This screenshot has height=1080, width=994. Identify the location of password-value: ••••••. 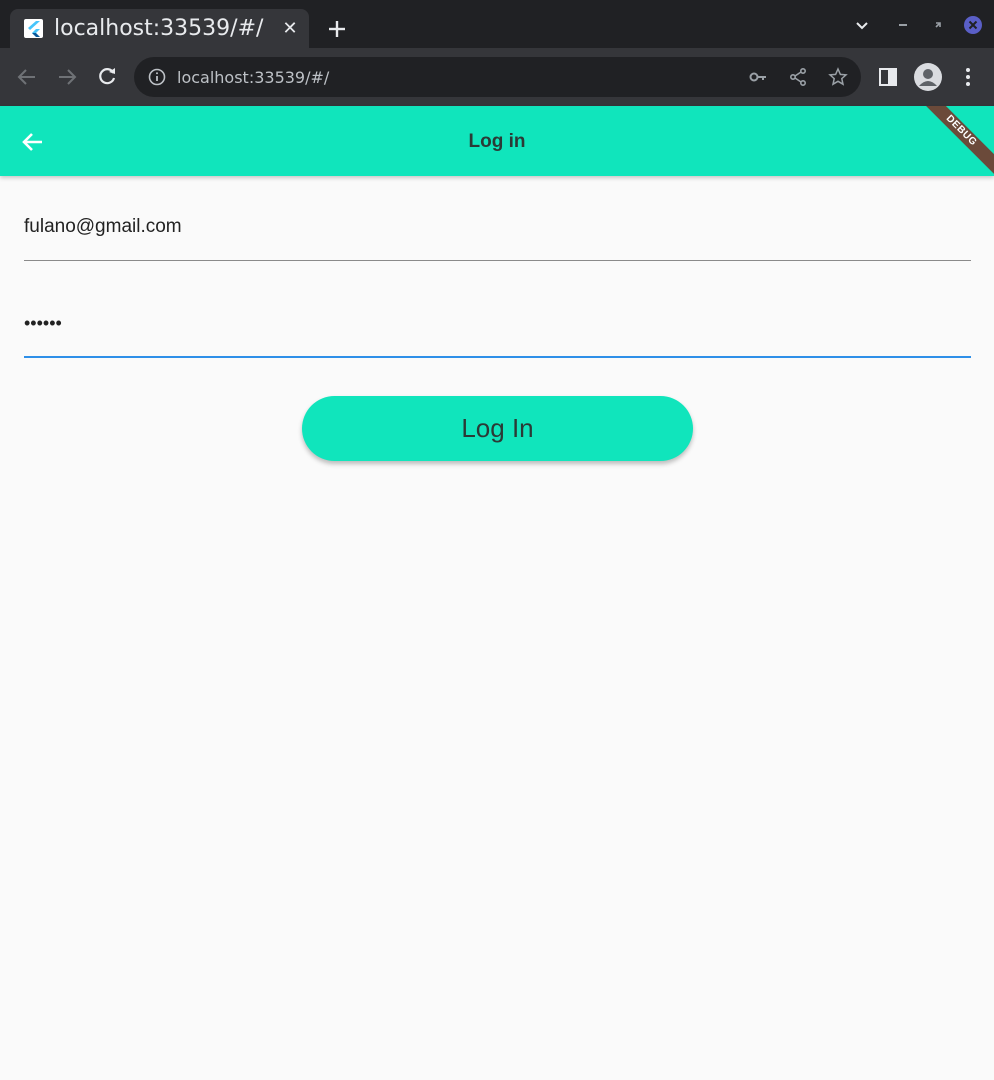
(43, 323).